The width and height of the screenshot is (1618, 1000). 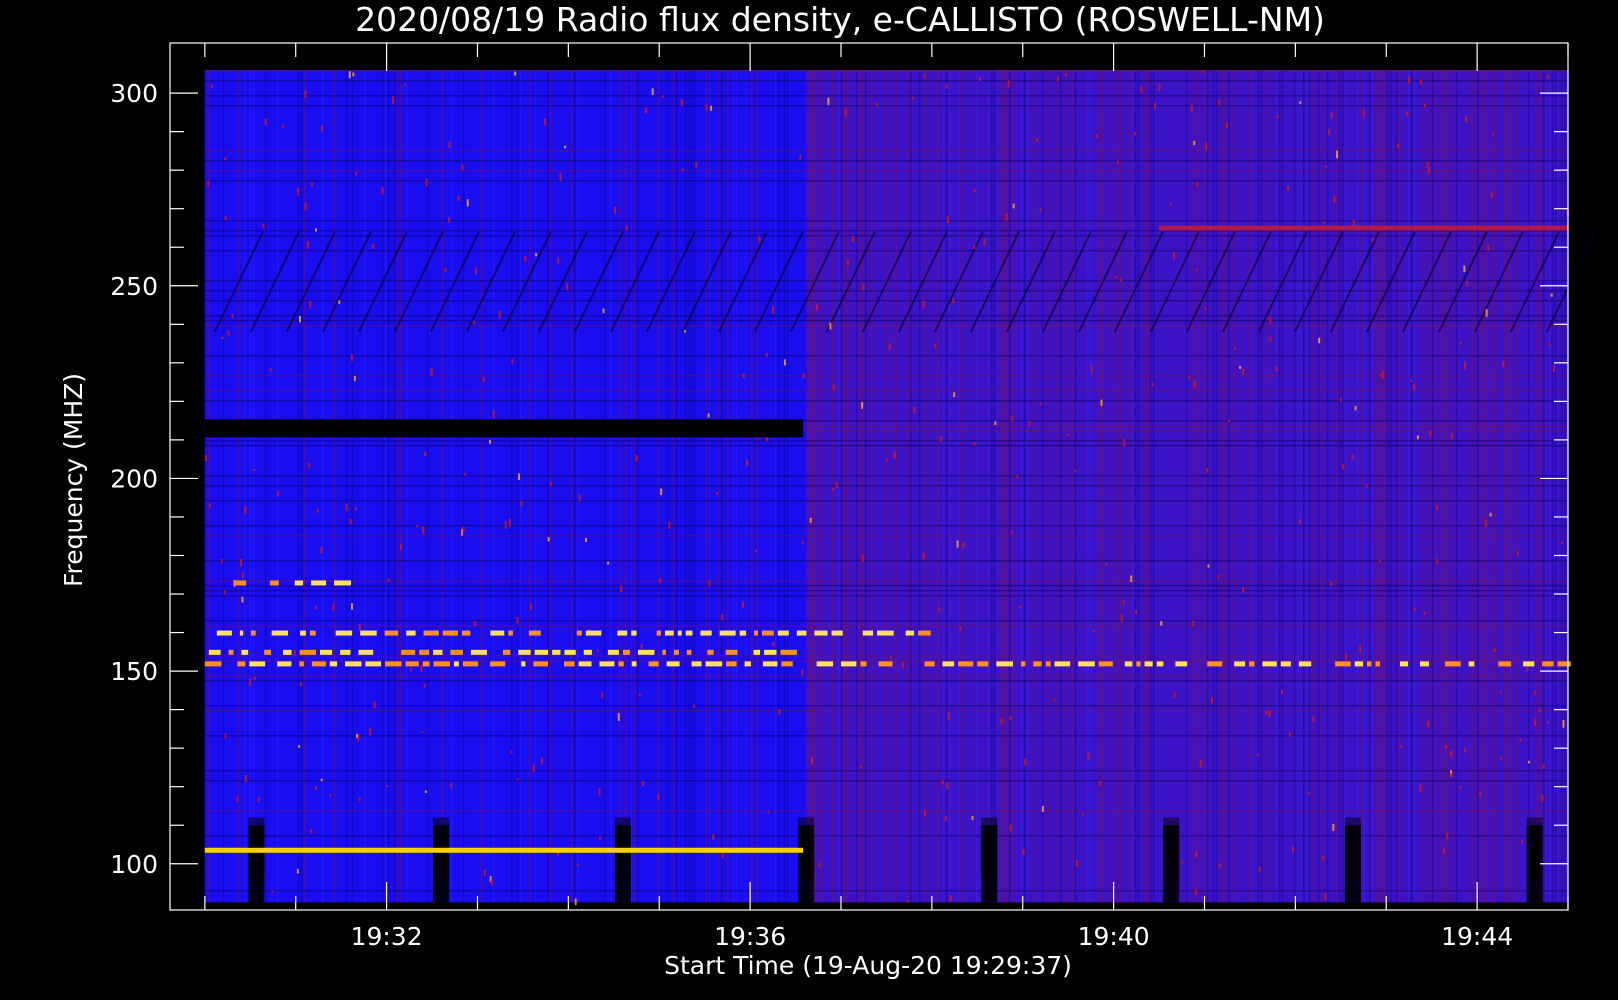 I want to click on gap-column-top, so click(x=1171, y=848).